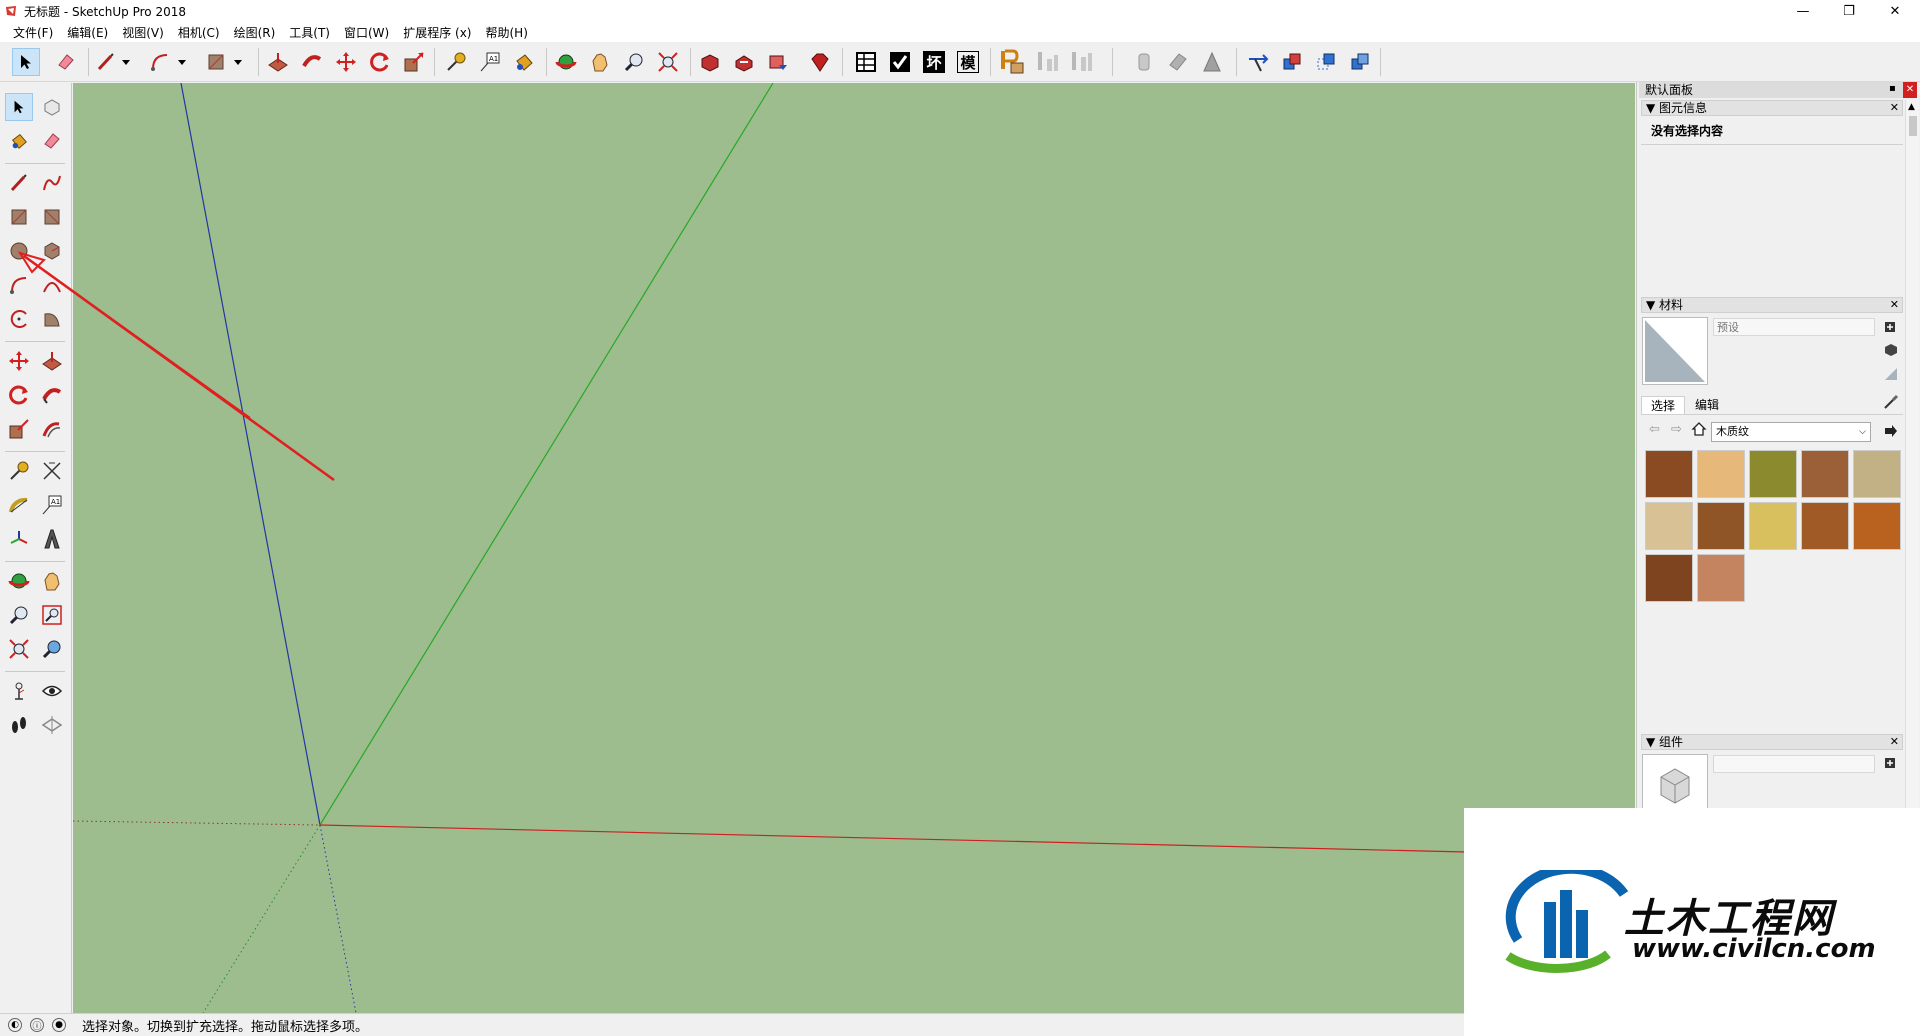 The width and height of the screenshot is (1920, 1036). Describe the element at coordinates (1803, 11) in the screenshot. I see `minimize-button: —` at that location.